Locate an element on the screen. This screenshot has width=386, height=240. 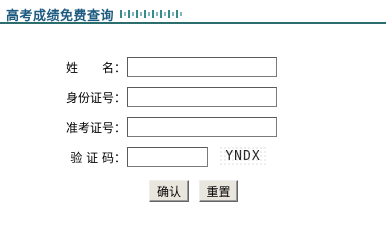
exam-number-label: 准考证号： is located at coordinates (95, 127).